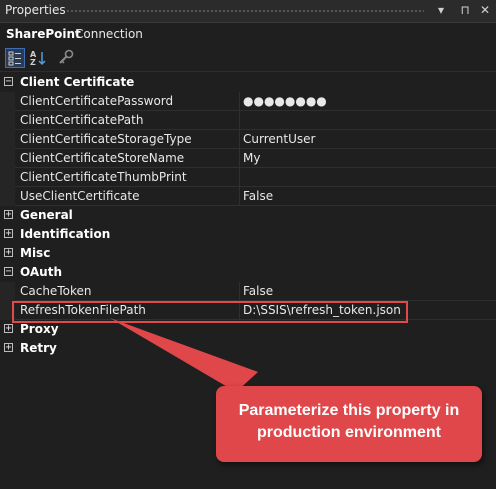  What do you see at coordinates (248, 82) in the screenshot?
I see `category-client-certificate: − Client Certificate` at bounding box center [248, 82].